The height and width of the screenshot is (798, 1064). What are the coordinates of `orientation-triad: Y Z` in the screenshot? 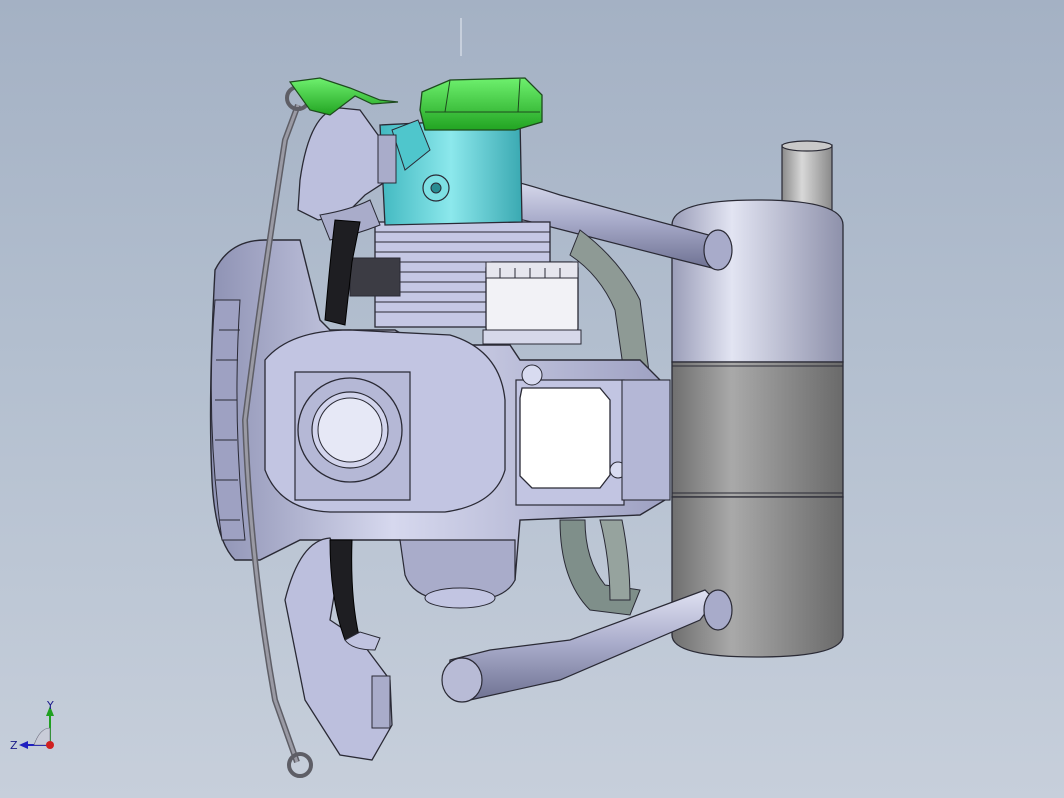 It's located at (32, 725).